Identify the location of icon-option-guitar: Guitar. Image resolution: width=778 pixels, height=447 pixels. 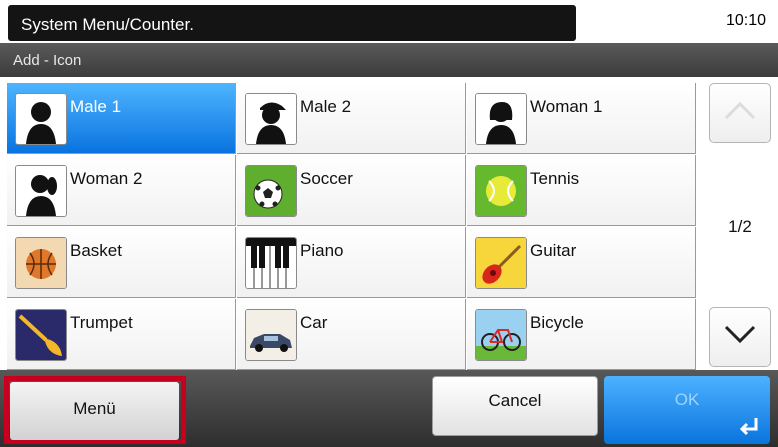
(581, 262).